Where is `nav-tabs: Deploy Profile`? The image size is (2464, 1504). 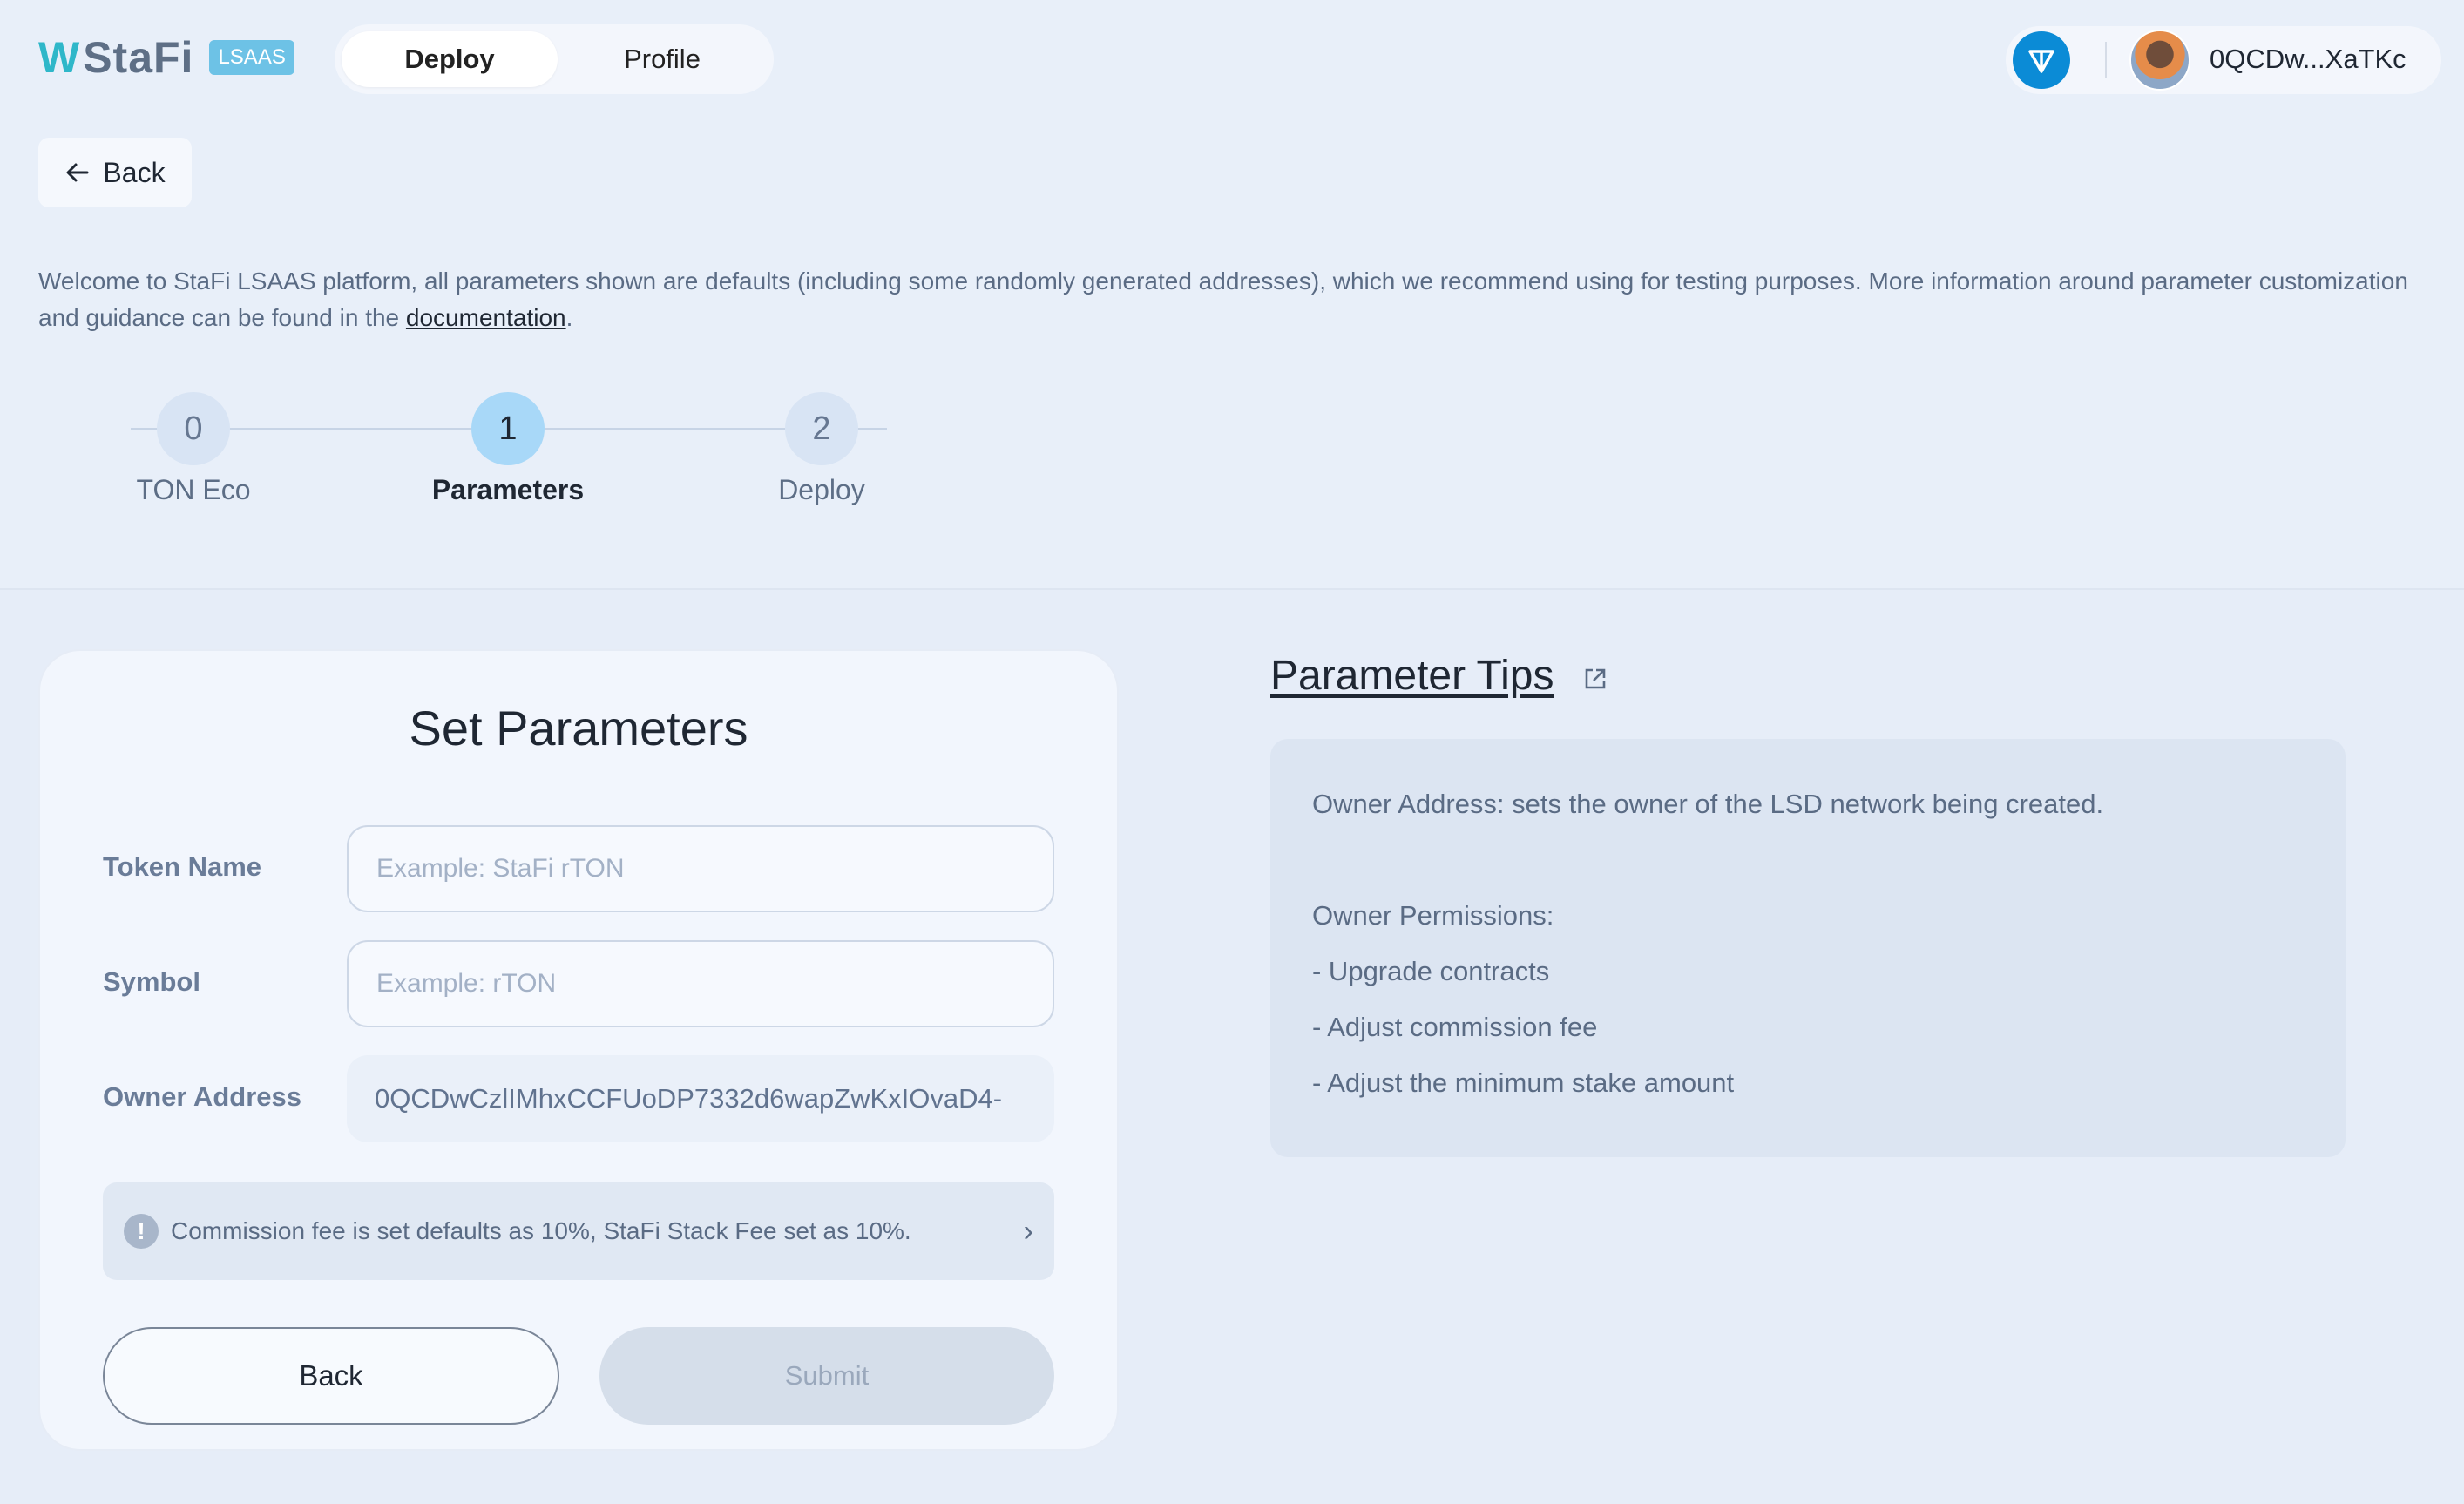
nav-tabs: Deploy Profile is located at coordinates (554, 59).